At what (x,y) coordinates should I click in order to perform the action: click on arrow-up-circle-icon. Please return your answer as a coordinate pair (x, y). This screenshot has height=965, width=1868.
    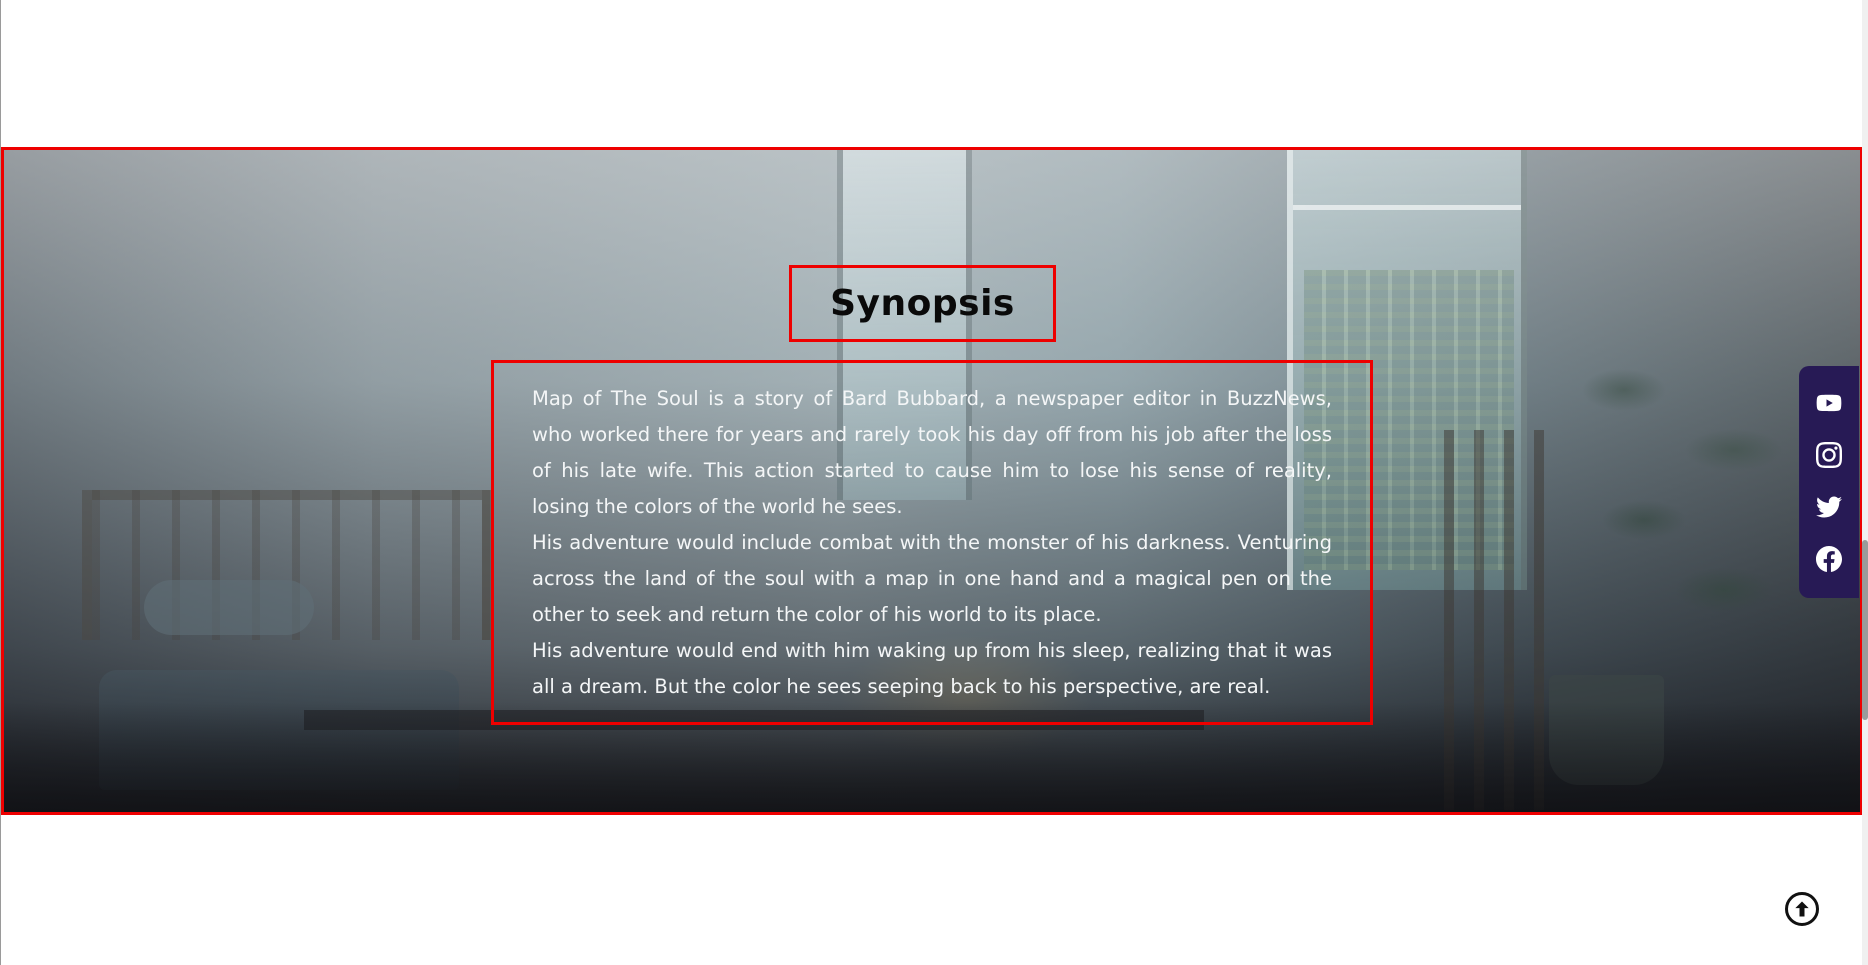
    Looking at the image, I should click on (1802, 909).